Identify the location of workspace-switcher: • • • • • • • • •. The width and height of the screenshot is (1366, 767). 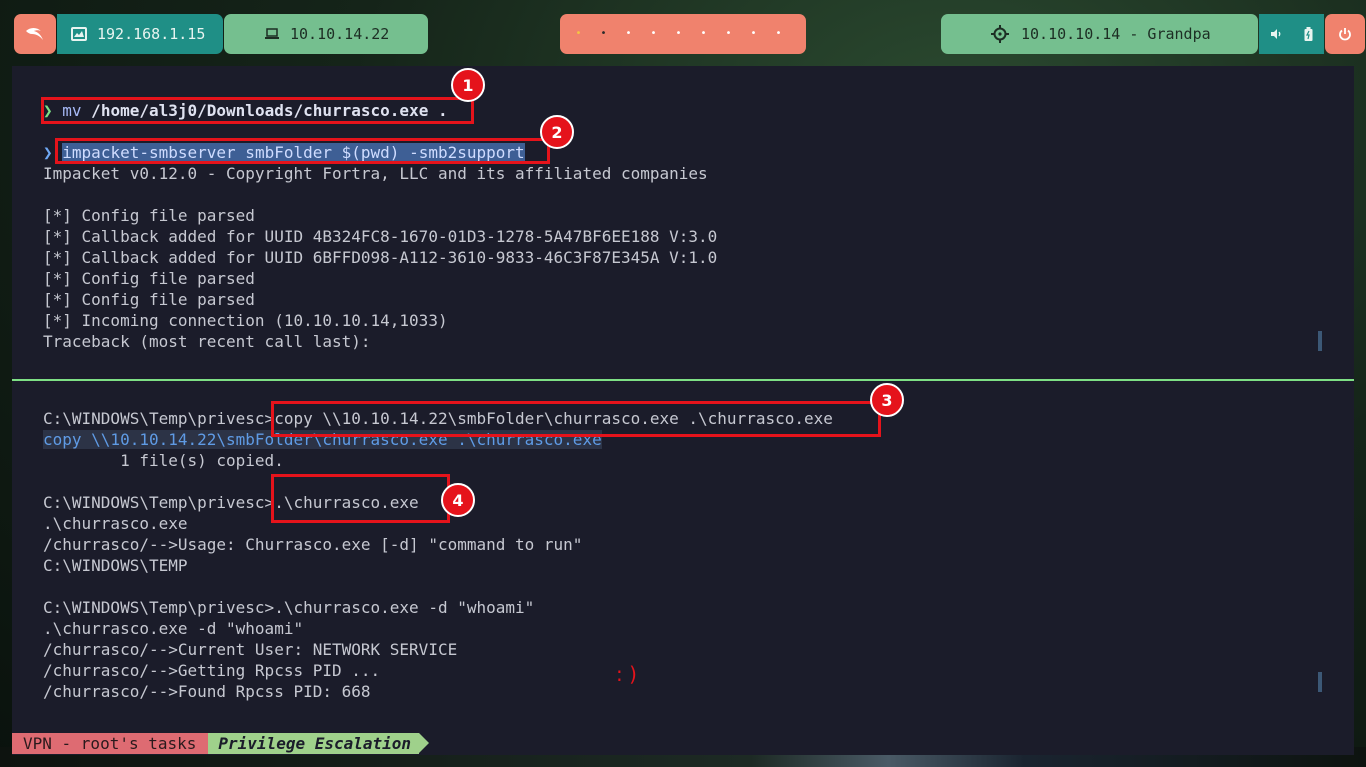
(683, 34).